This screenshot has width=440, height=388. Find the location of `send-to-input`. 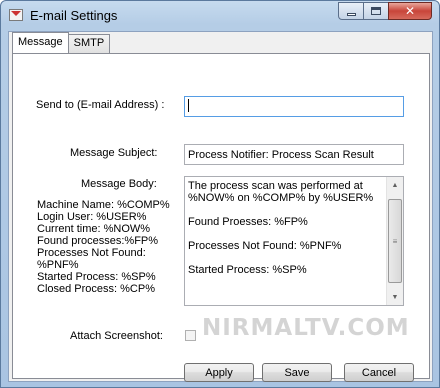

send-to-input is located at coordinates (294, 106).